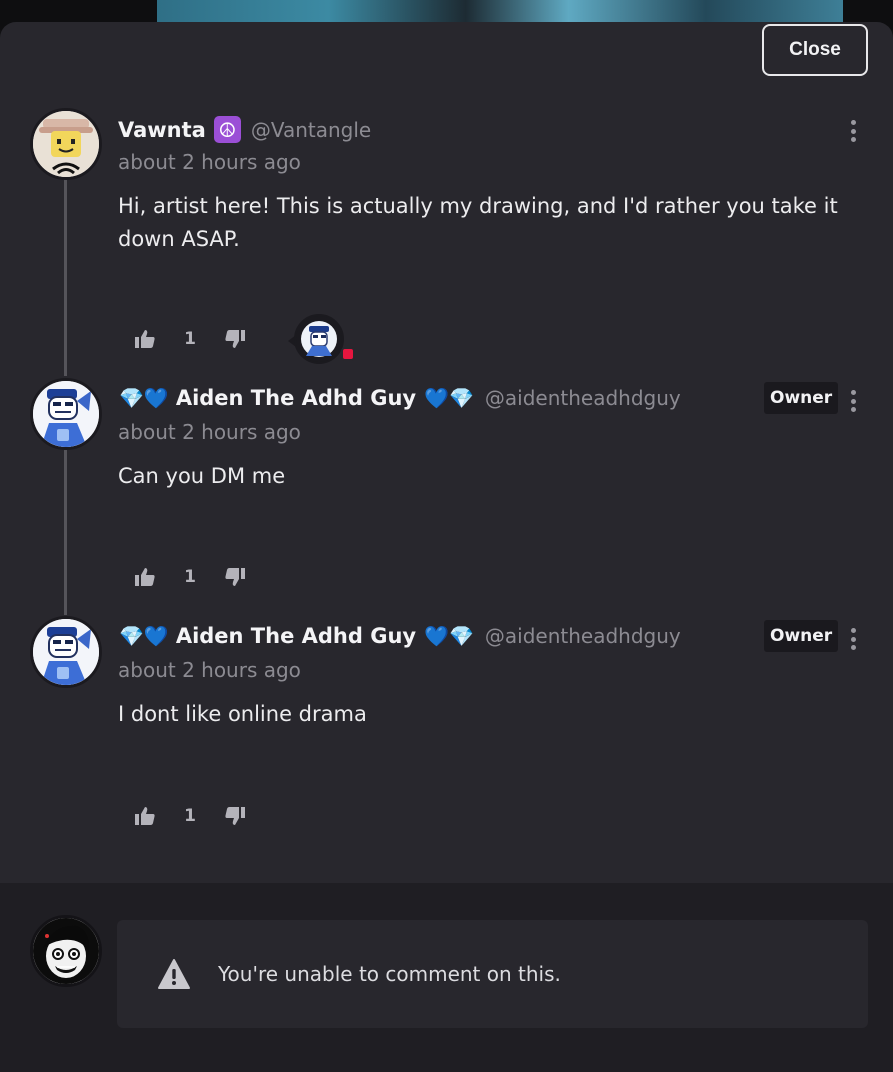 The image size is (893, 1072). What do you see at coordinates (311, 130) in the screenshot?
I see `author-handle: @Vantangle` at bounding box center [311, 130].